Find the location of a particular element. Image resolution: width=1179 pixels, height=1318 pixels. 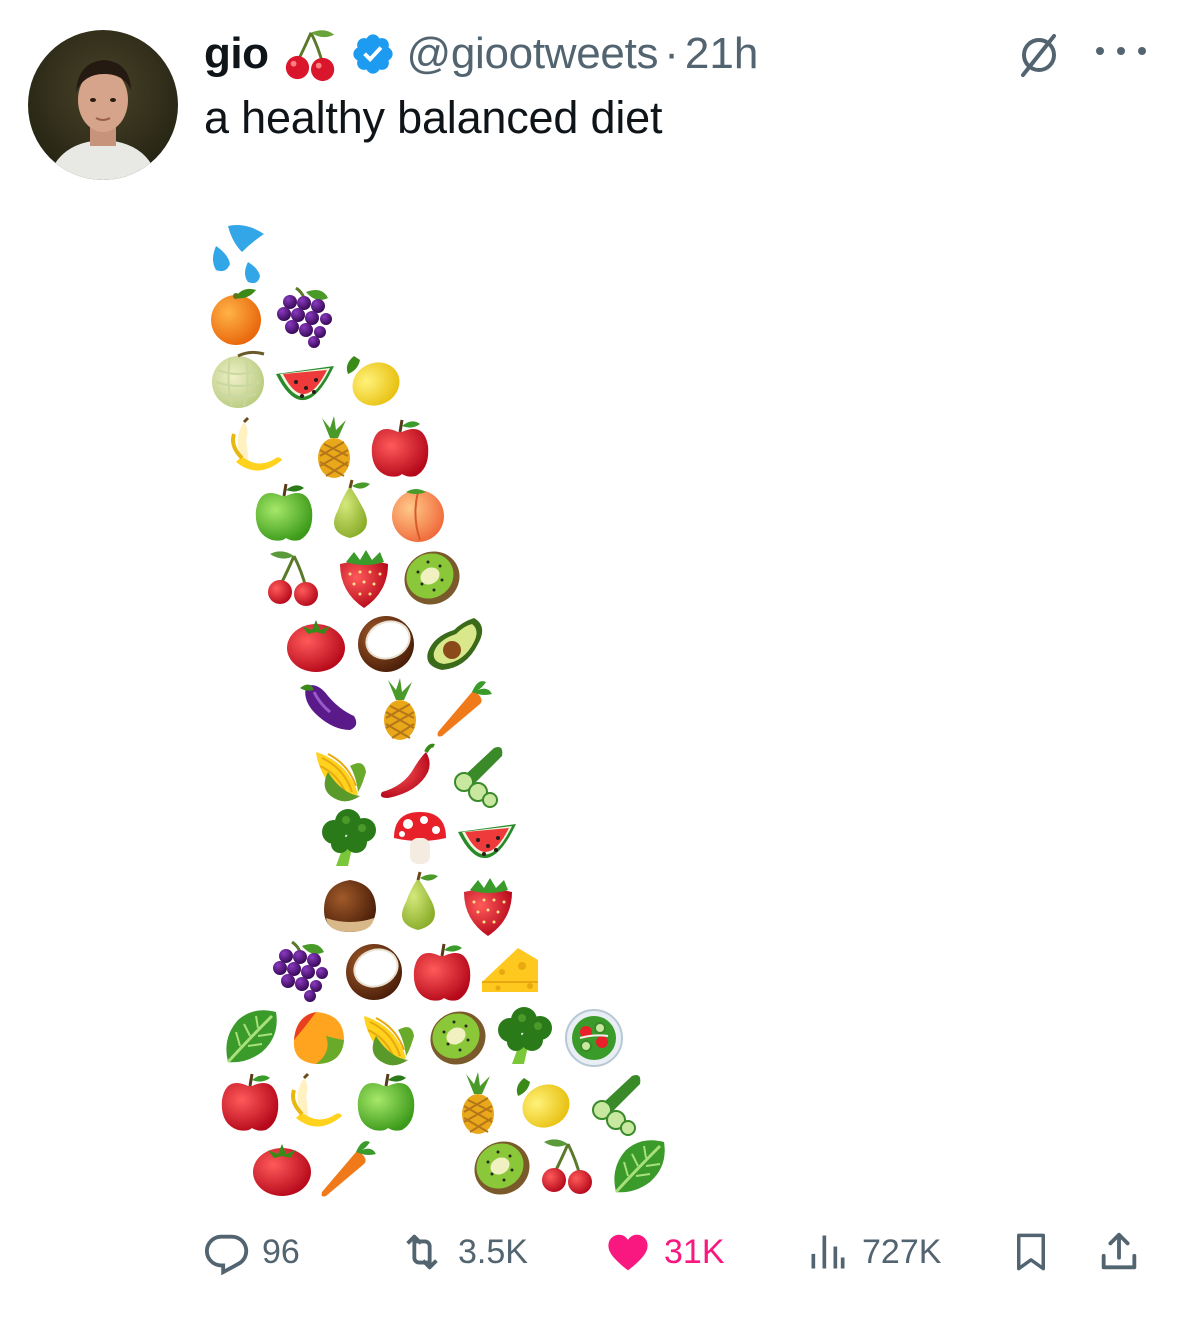

share-button is located at coordinates (1119, 1252).